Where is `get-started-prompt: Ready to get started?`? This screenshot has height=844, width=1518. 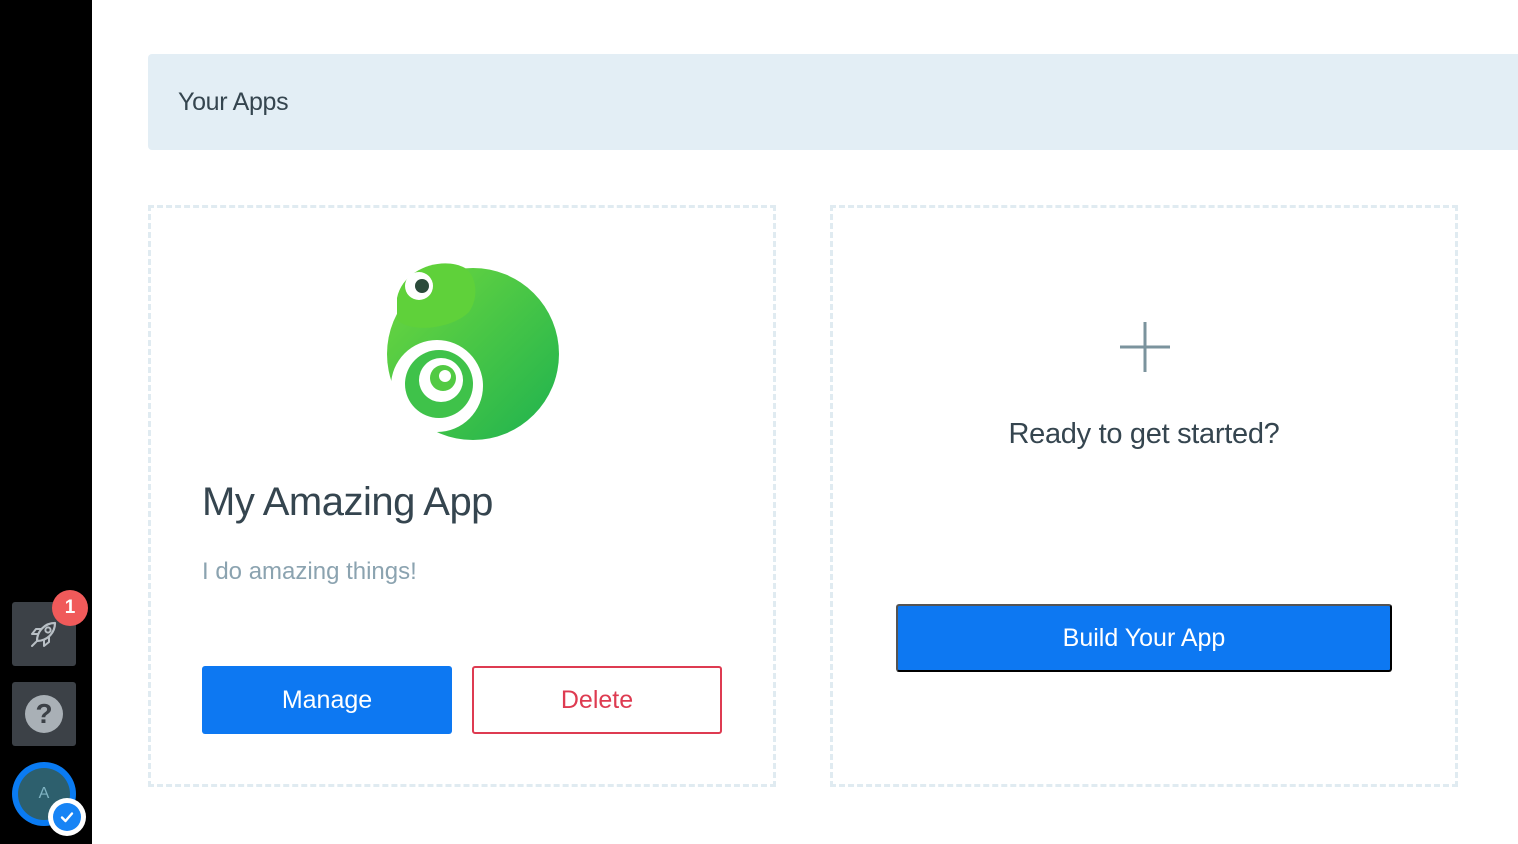 get-started-prompt: Ready to get started? is located at coordinates (1144, 434).